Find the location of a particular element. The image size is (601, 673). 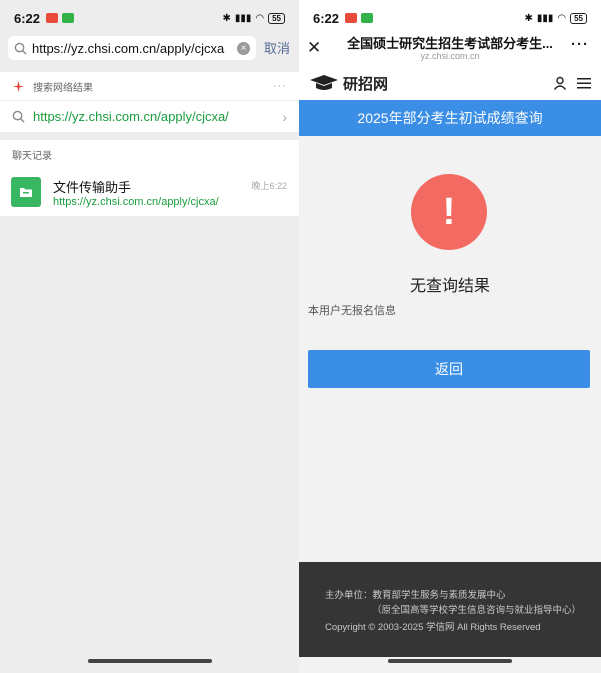

web-result-url: https://yz.chsi.com.cn/apply/cjcxa/ is located at coordinates (131, 116).